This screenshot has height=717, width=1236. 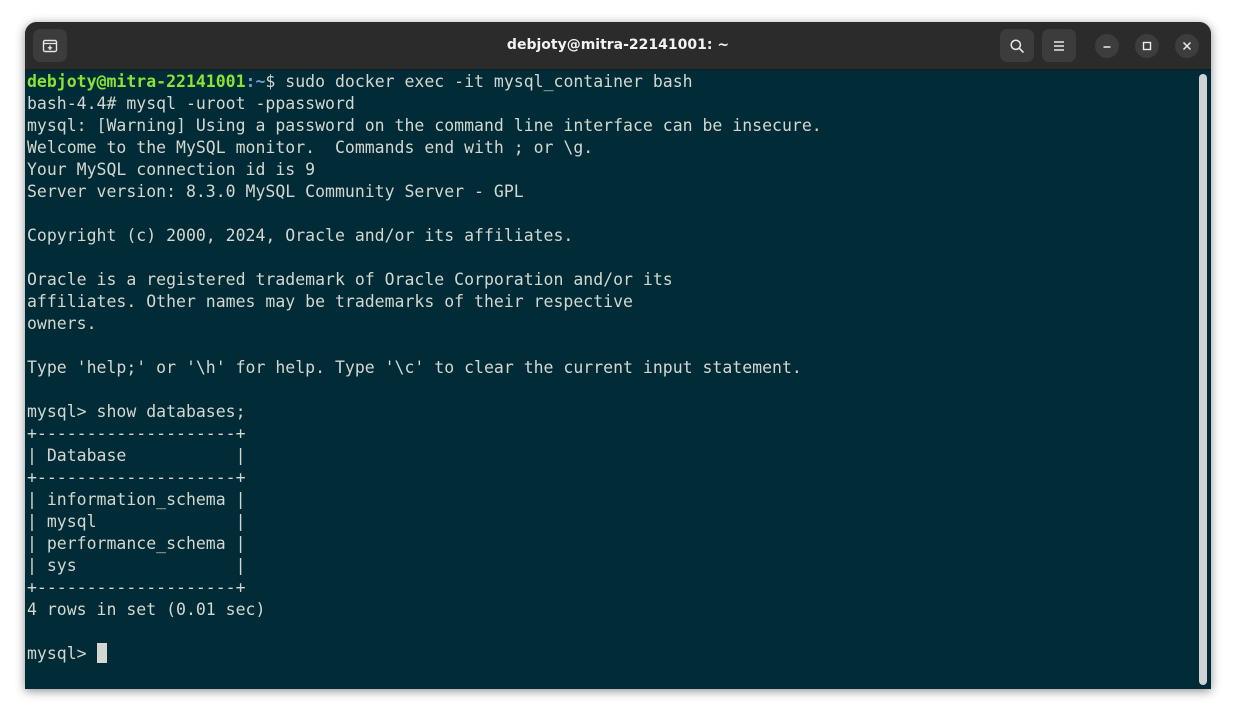 I want to click on menu-button, so click(x=1059, y=45).